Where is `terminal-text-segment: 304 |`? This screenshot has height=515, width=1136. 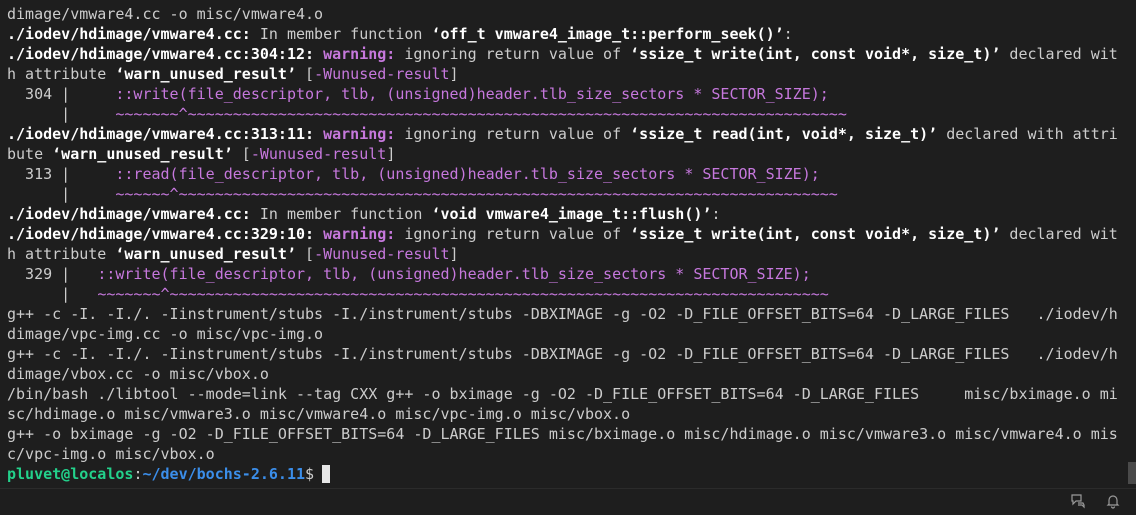 terminal-text-segment: 304 | is located at coordinates (61, 94).